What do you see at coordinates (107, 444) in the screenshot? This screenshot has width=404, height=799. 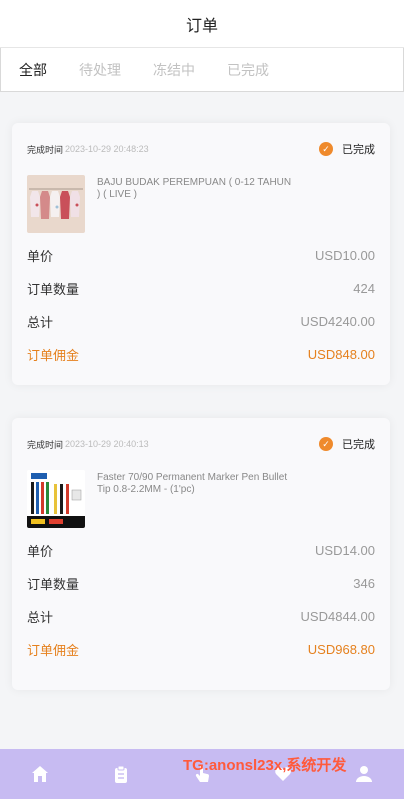 I see `time-value: 2023-10-29 20:40:13` at bounding box center [107, 444].